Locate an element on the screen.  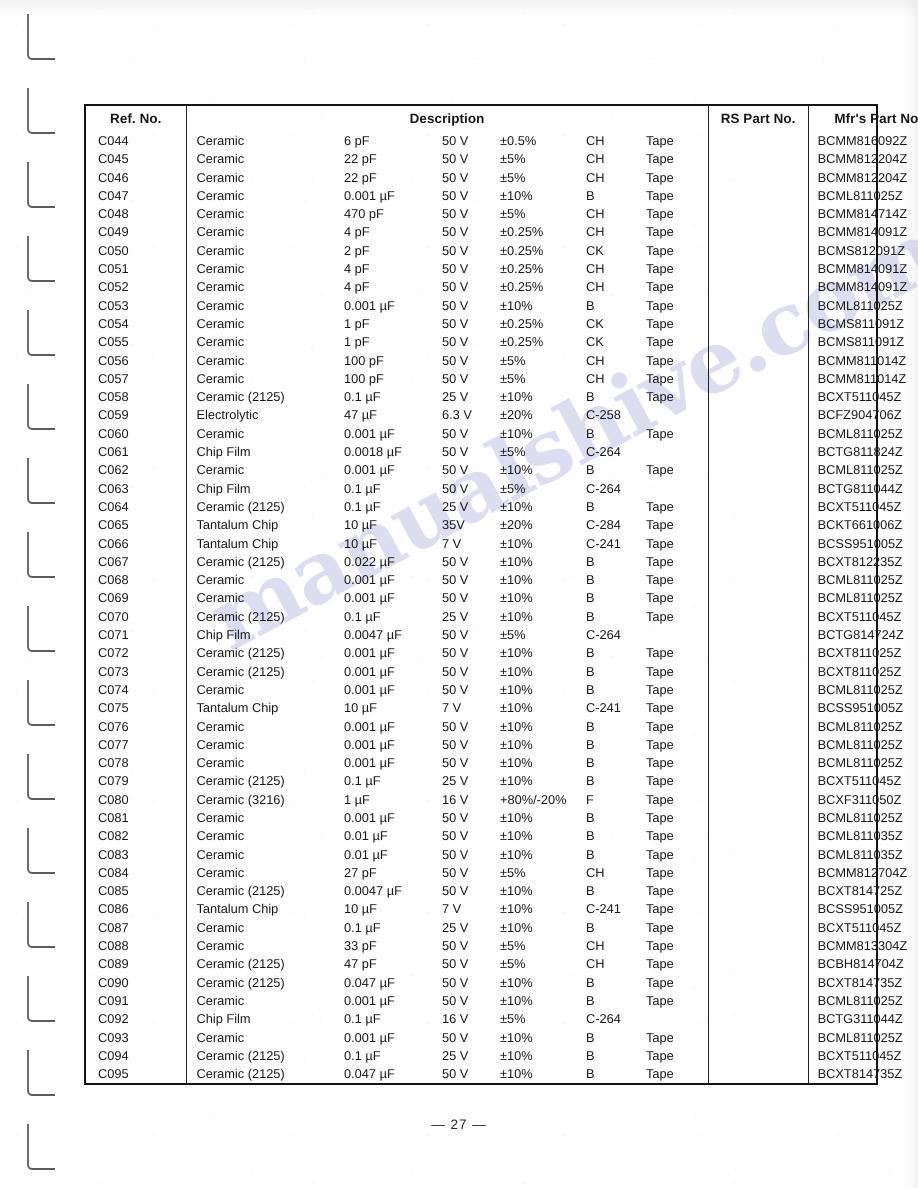
cell-ref-no: C078 is located at coordinates (113, 763).